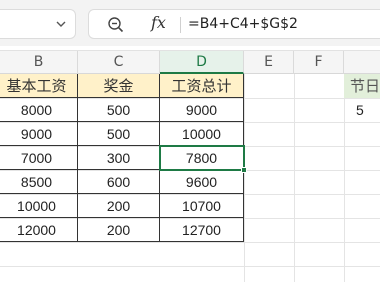  I want to click on column-header-d: D, so click(202, 62).